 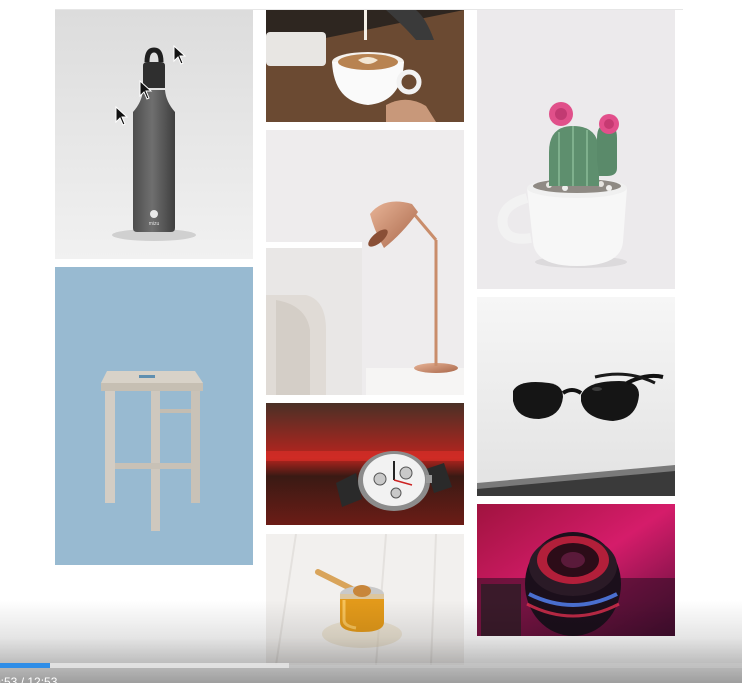 I want to click on photo-desk-lamp, so click(x=365, y=262).